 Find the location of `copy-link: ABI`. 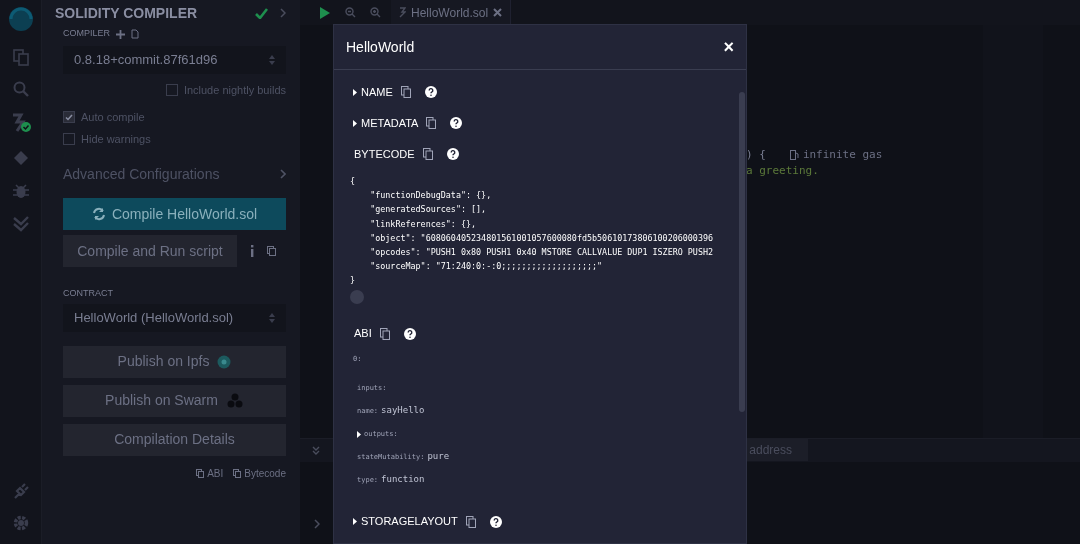

copy-link: ABI is located at coordinates (210, 473).